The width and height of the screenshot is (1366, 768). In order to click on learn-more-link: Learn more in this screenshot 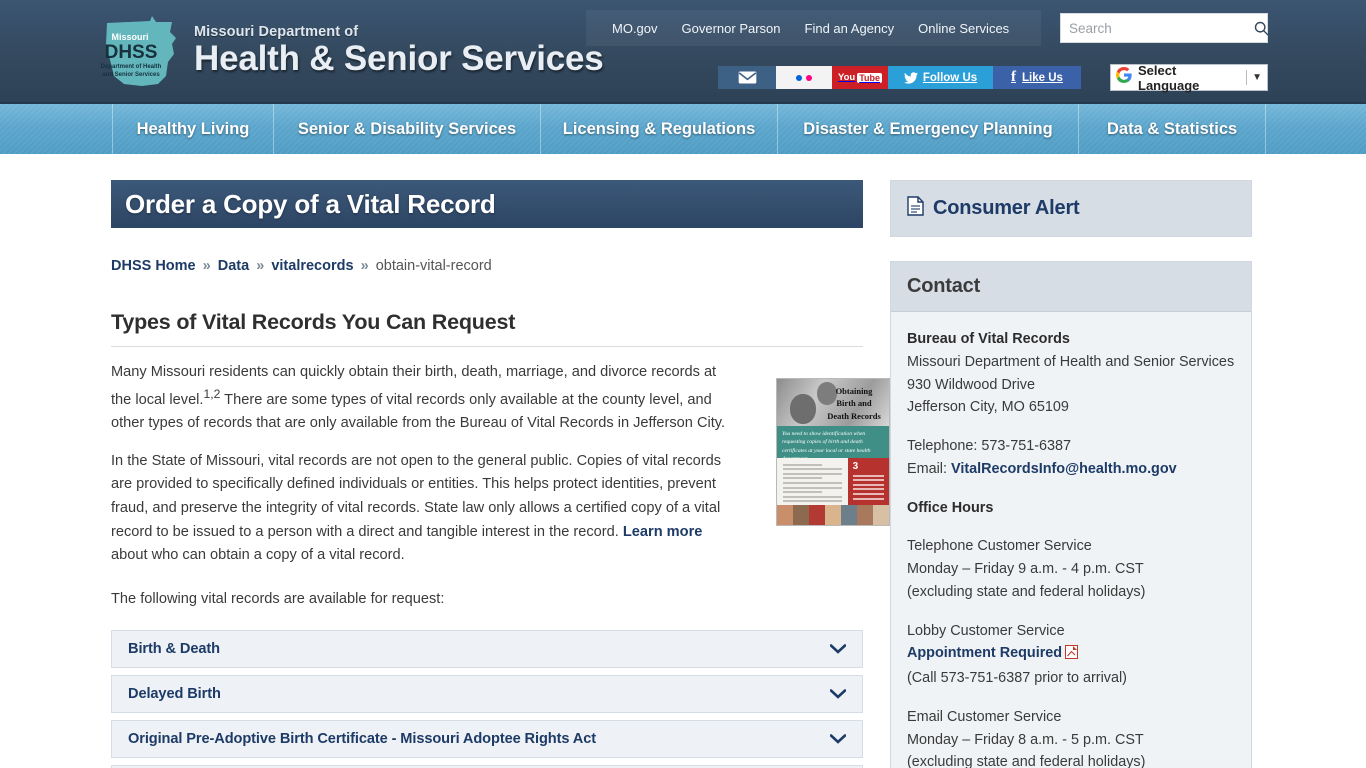, I will do `click(662, 532)`.